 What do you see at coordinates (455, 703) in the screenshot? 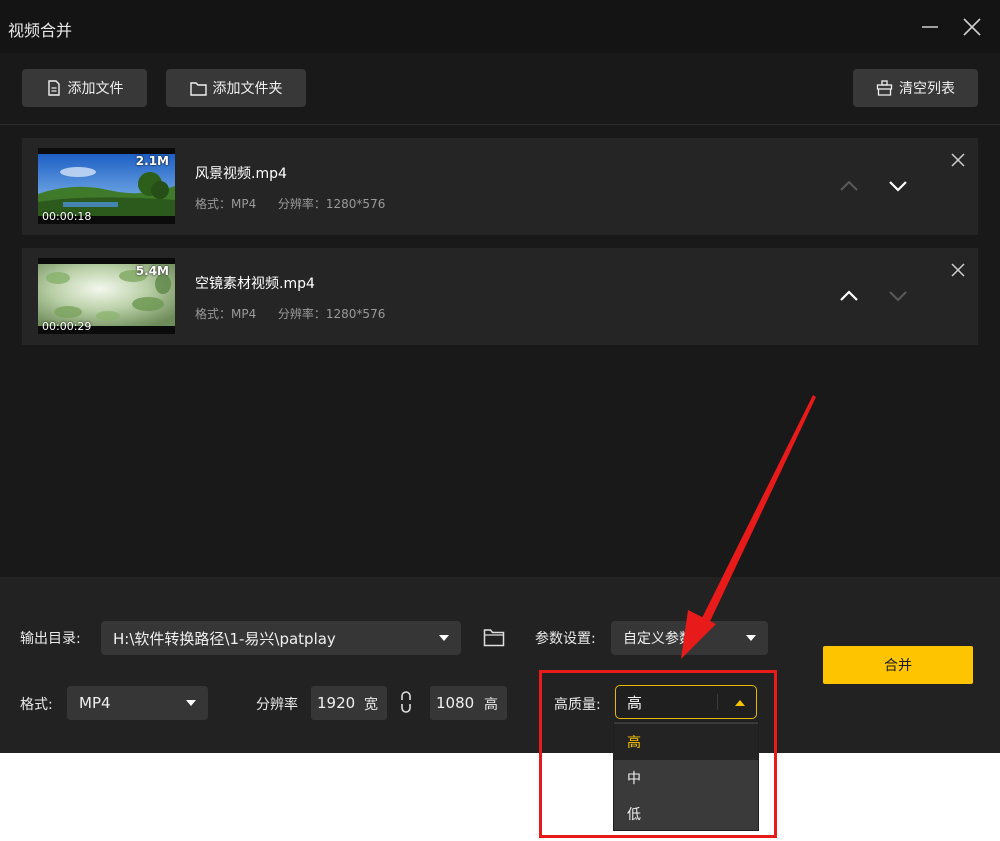
I see `height-value: 1080` at bounding box center [455, 703].